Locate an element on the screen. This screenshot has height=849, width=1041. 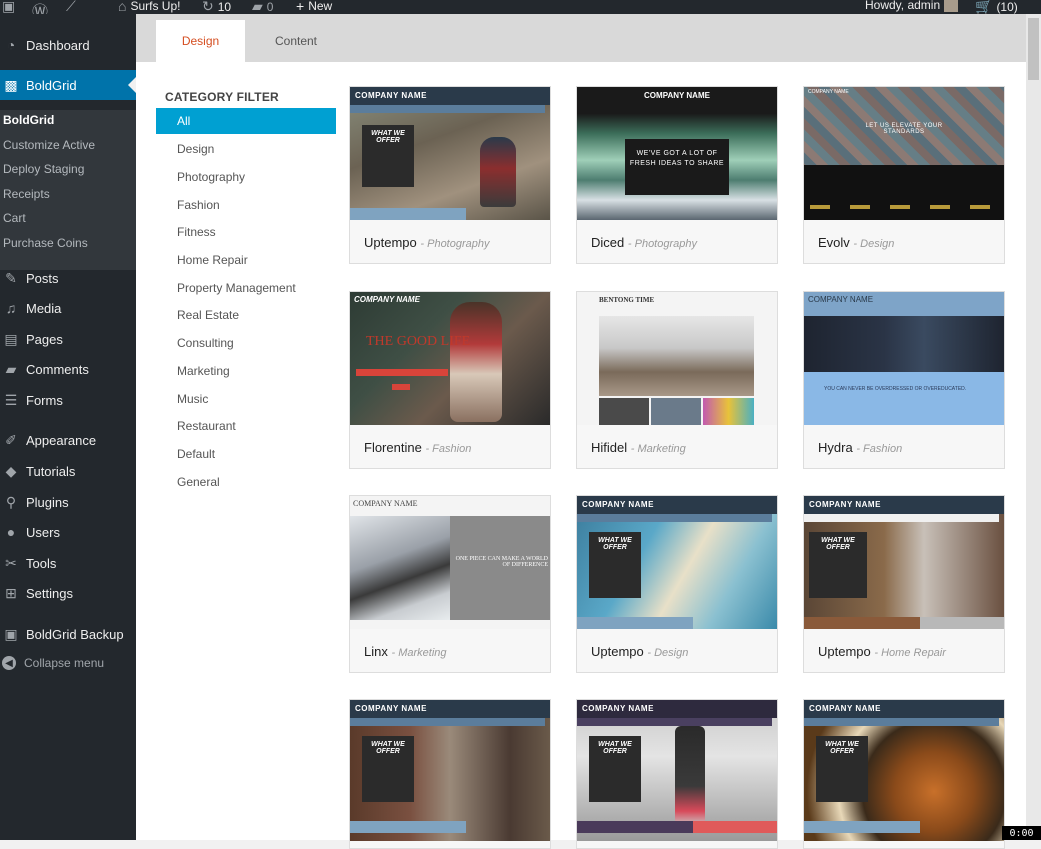
graduation-cap-icon: ◆ is located at coordinates (11, 470).